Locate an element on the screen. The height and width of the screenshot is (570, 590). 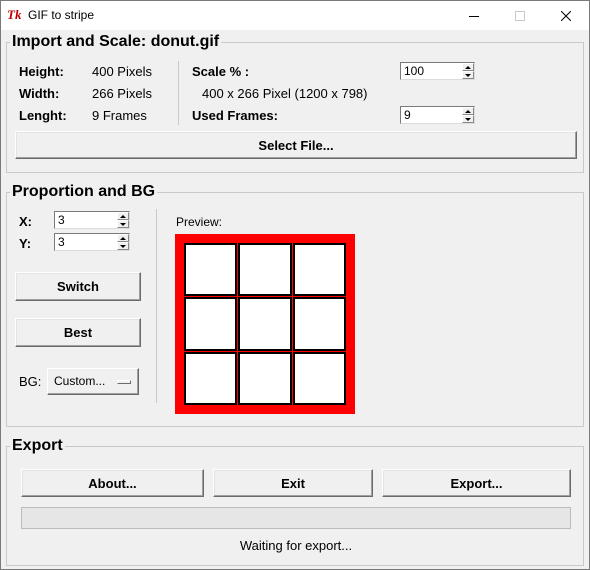
used-frames-spinbox is located at coordinates (437, 115).